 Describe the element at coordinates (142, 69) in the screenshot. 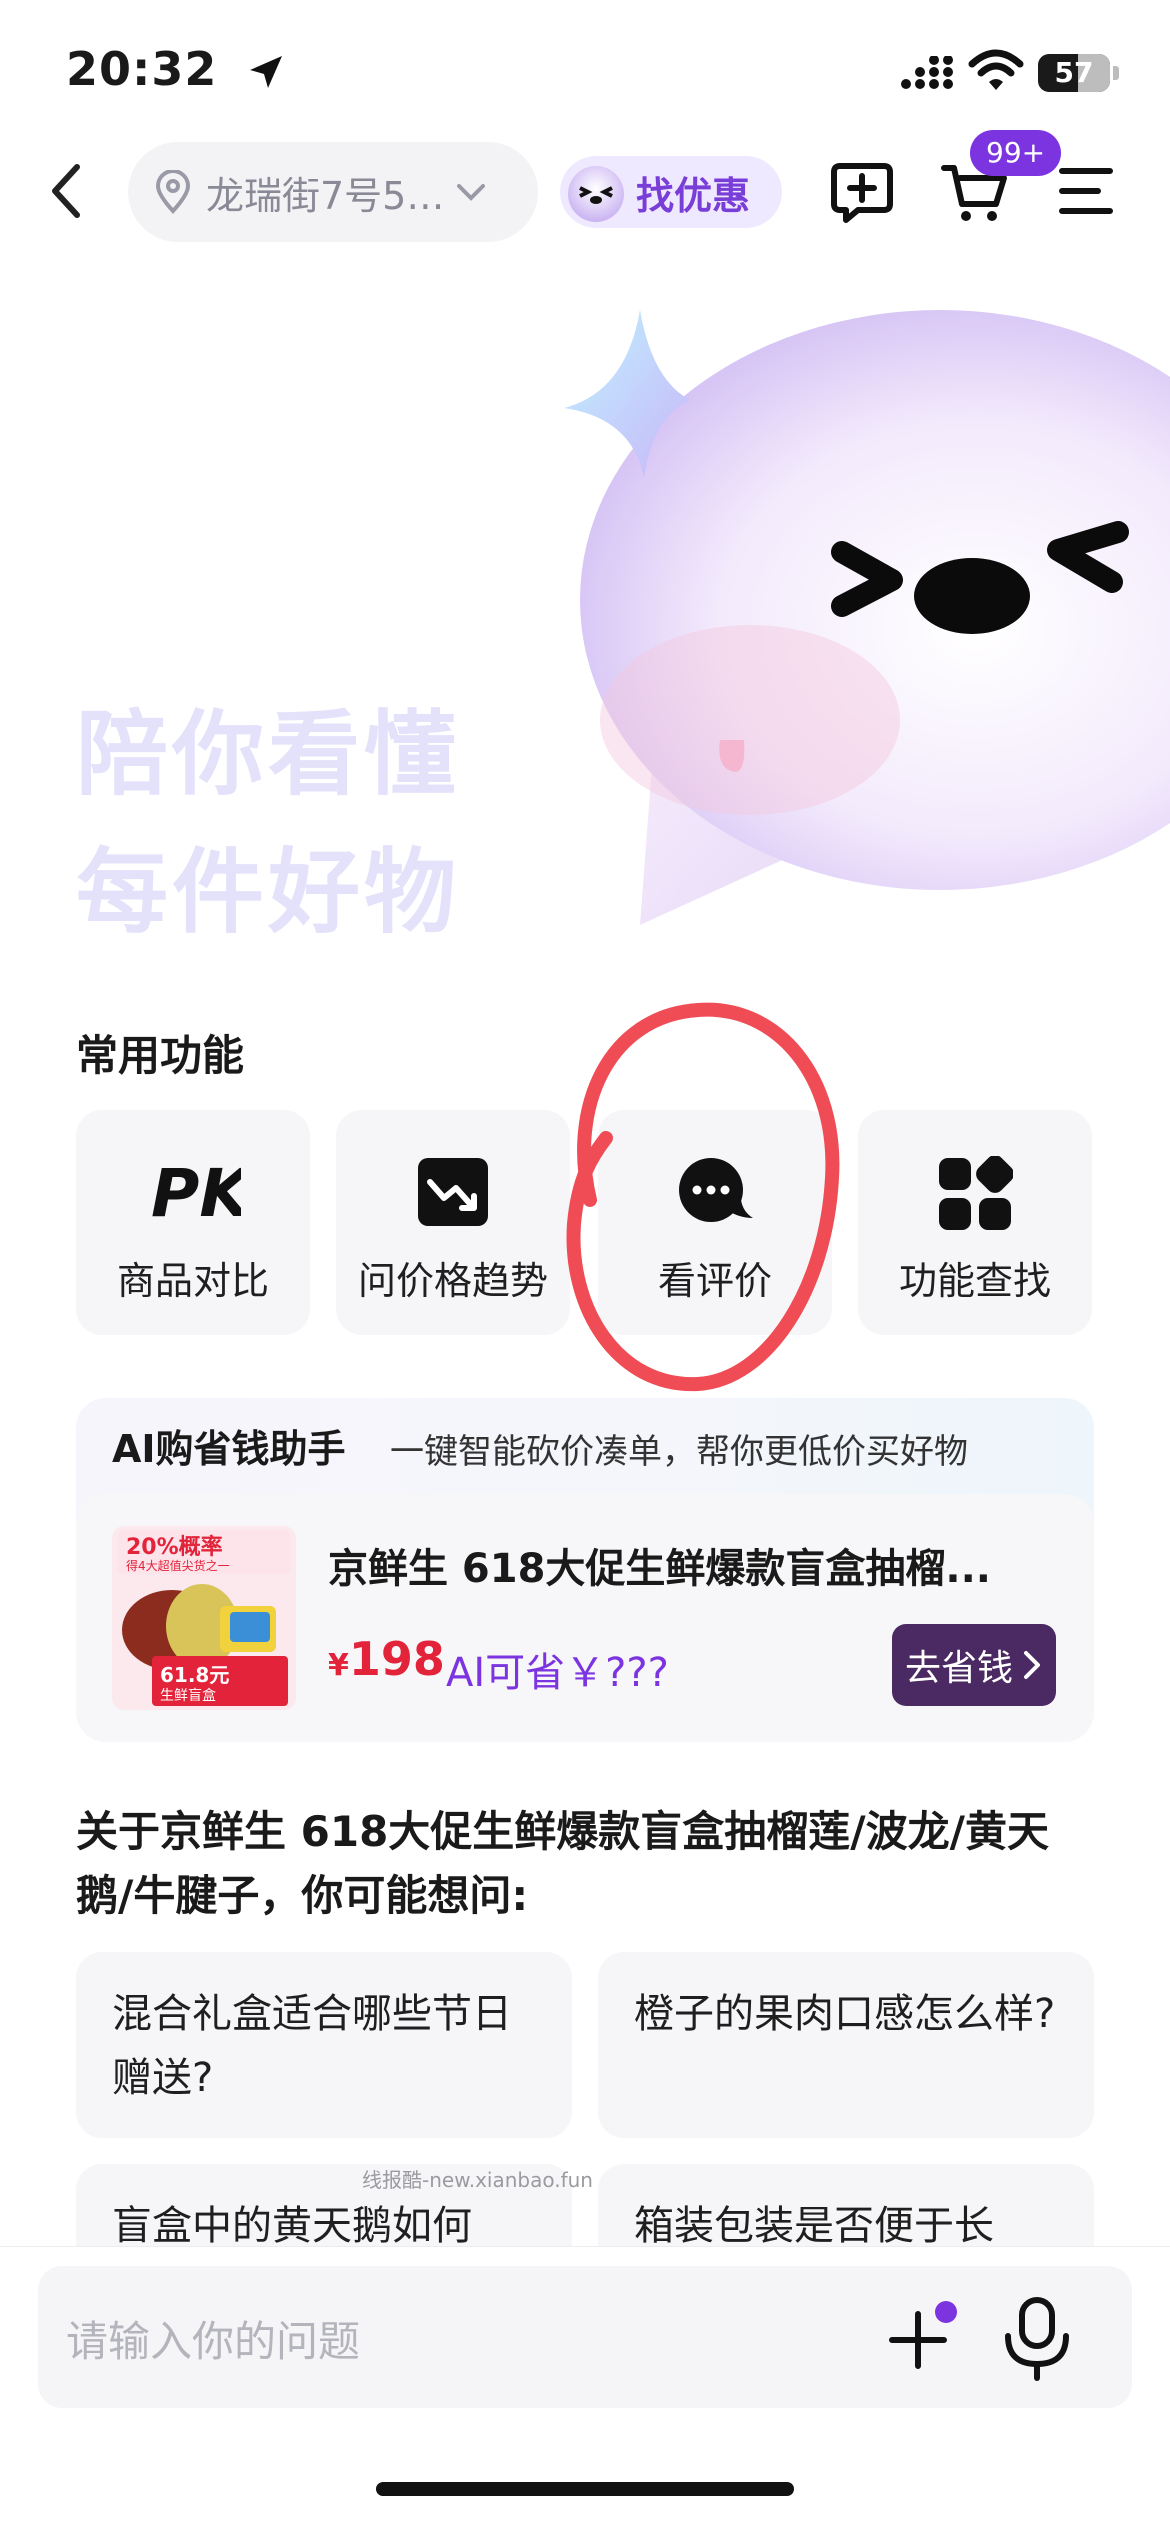

I see `status-time: 20:32` at that location.